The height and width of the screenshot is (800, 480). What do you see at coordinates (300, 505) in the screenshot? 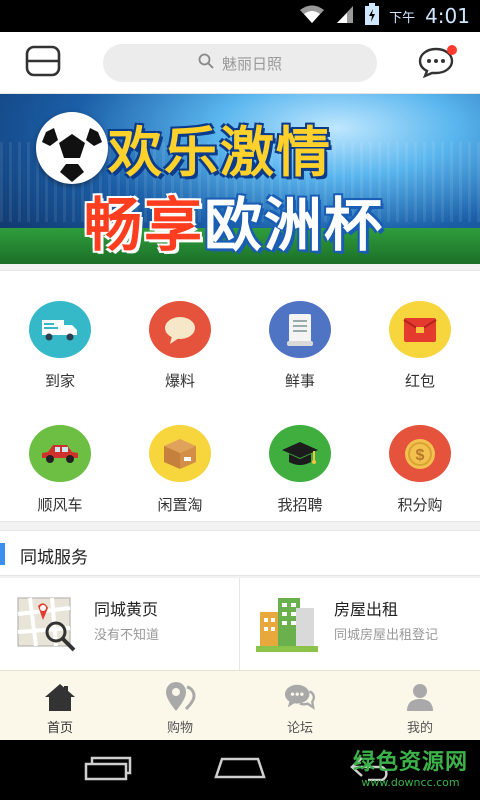
I see `grid-item-label: 我招聘` at bounding box center [300, 505].